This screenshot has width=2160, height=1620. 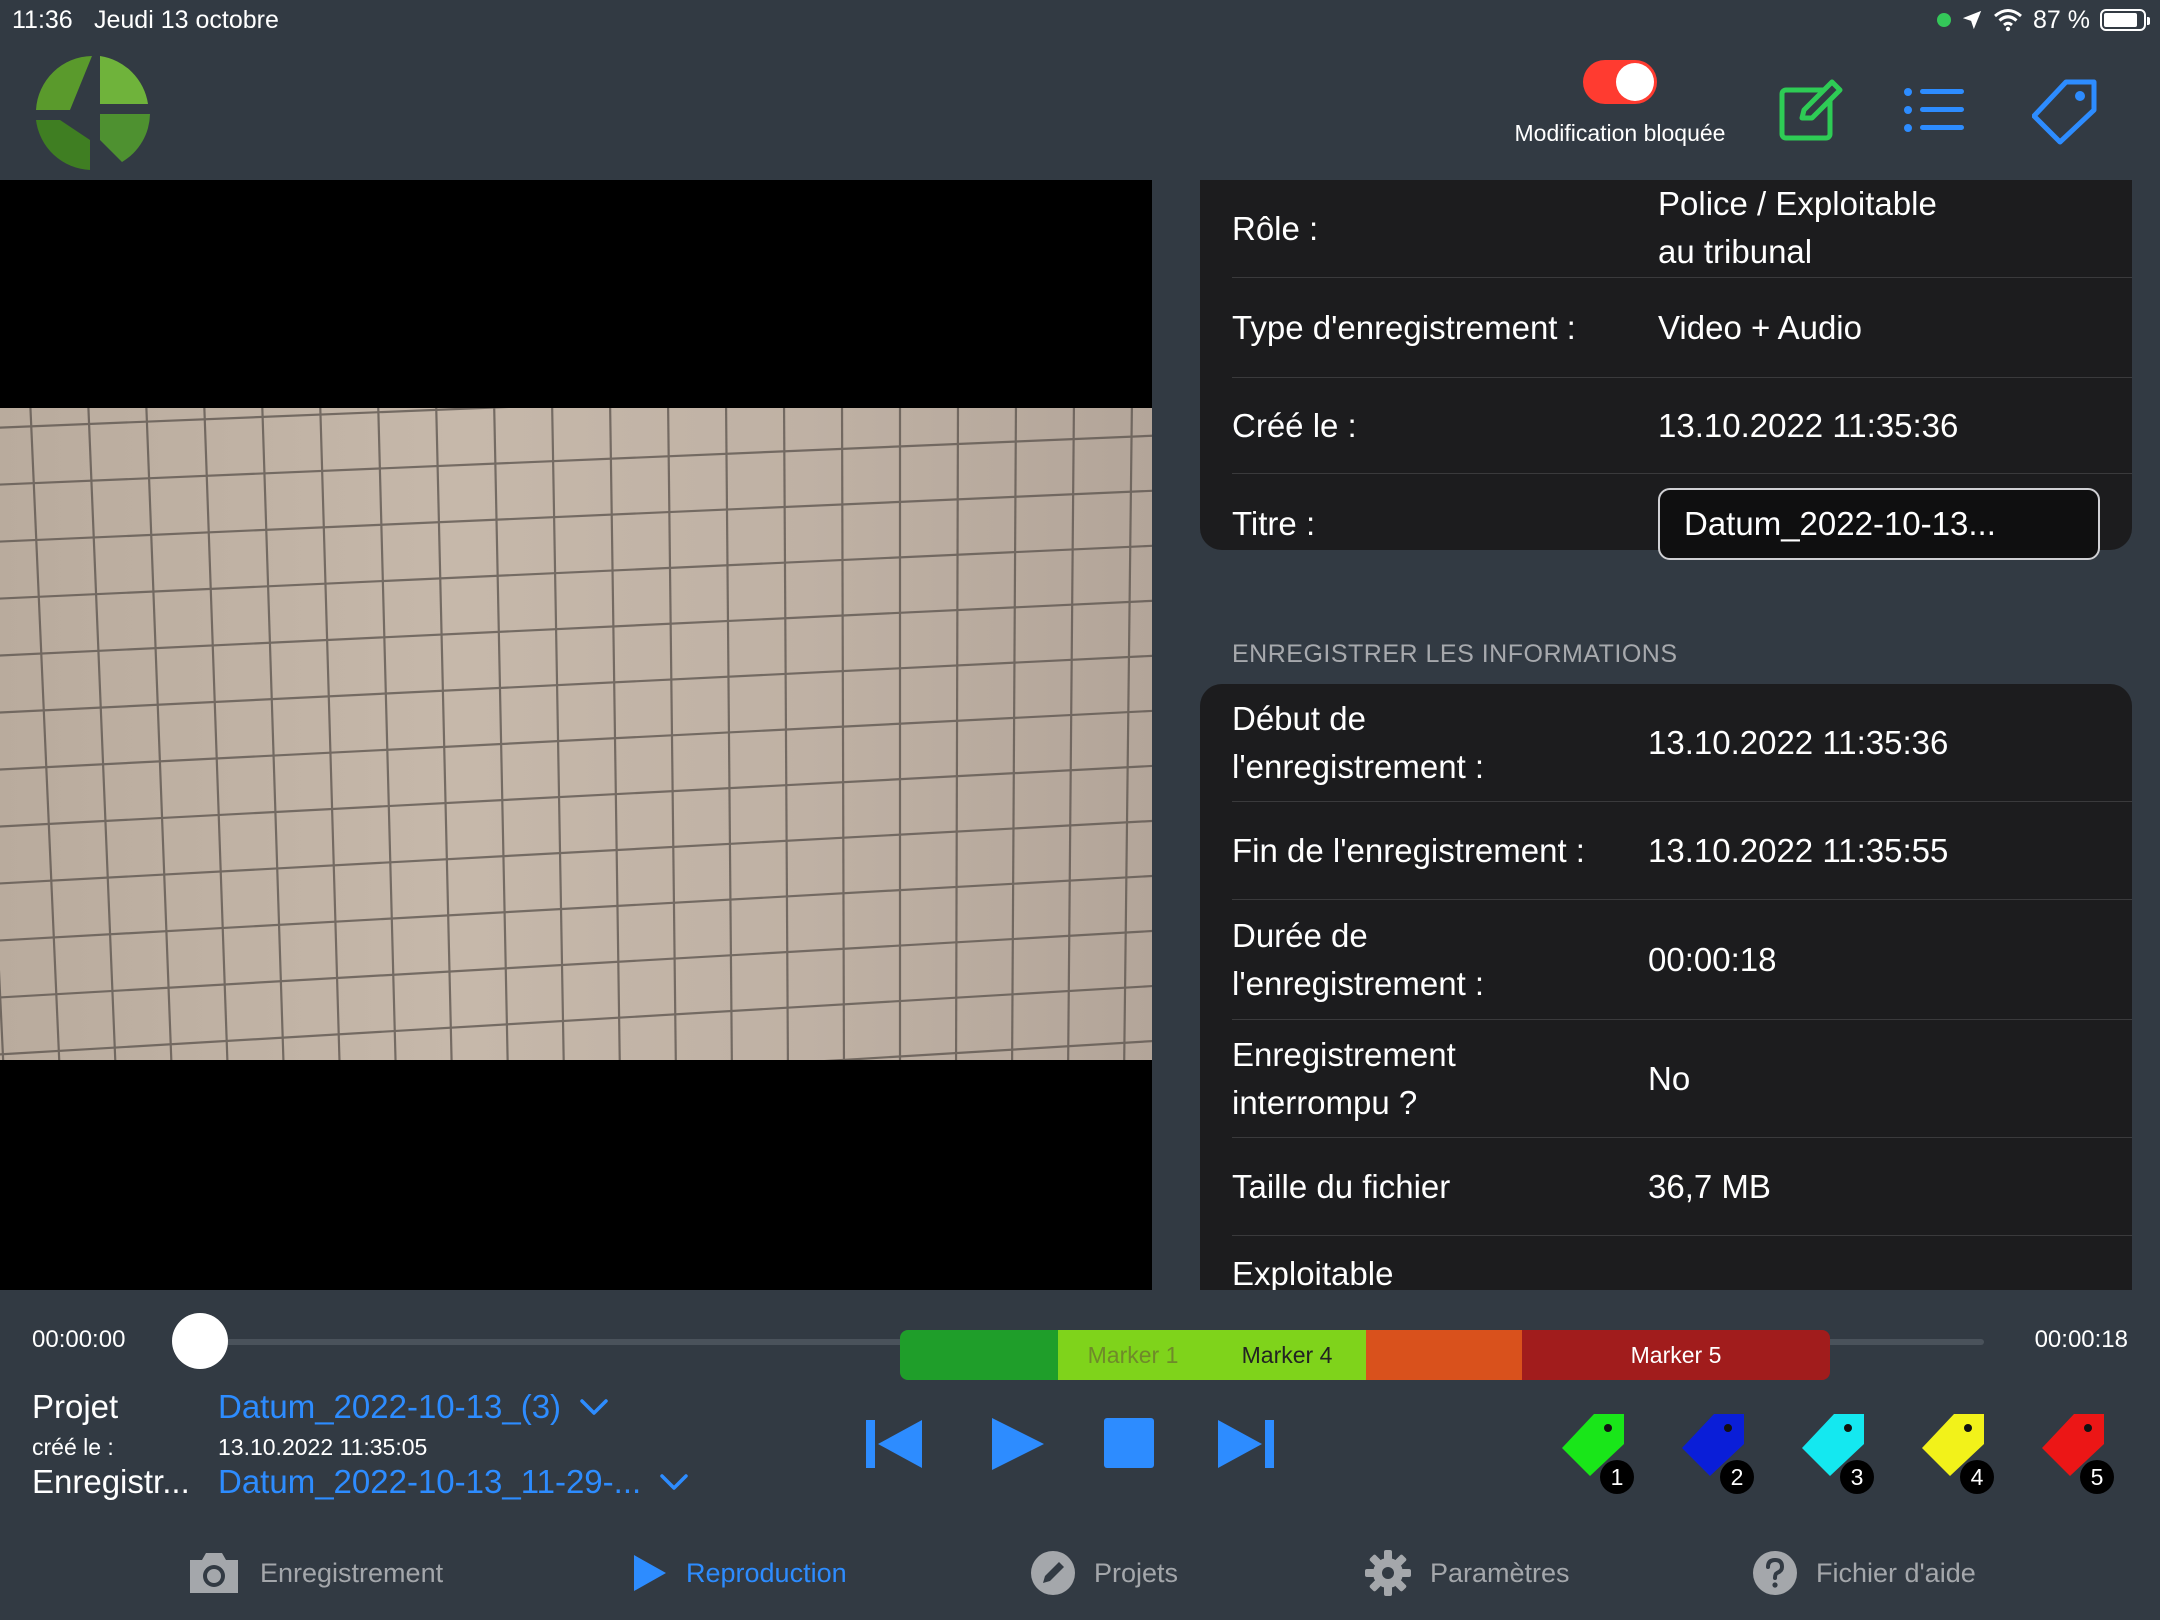 What do you see at coordinates (1709, 1186) in the screenshot?
I see `filesize-value: 36,7 MB` at bounding box center [1709, 1186].